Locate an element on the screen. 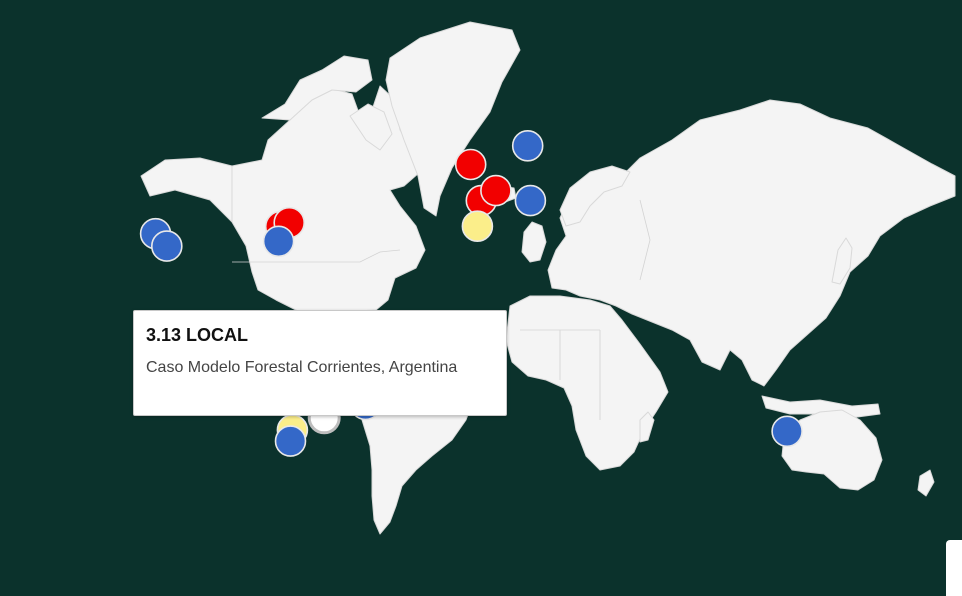  land-africa is located at coordinates (587, 383).